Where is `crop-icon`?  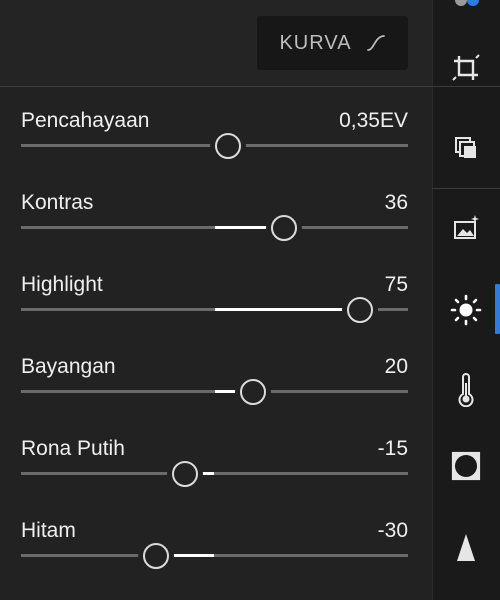 crop-icon is located at coordinates (466, 68).